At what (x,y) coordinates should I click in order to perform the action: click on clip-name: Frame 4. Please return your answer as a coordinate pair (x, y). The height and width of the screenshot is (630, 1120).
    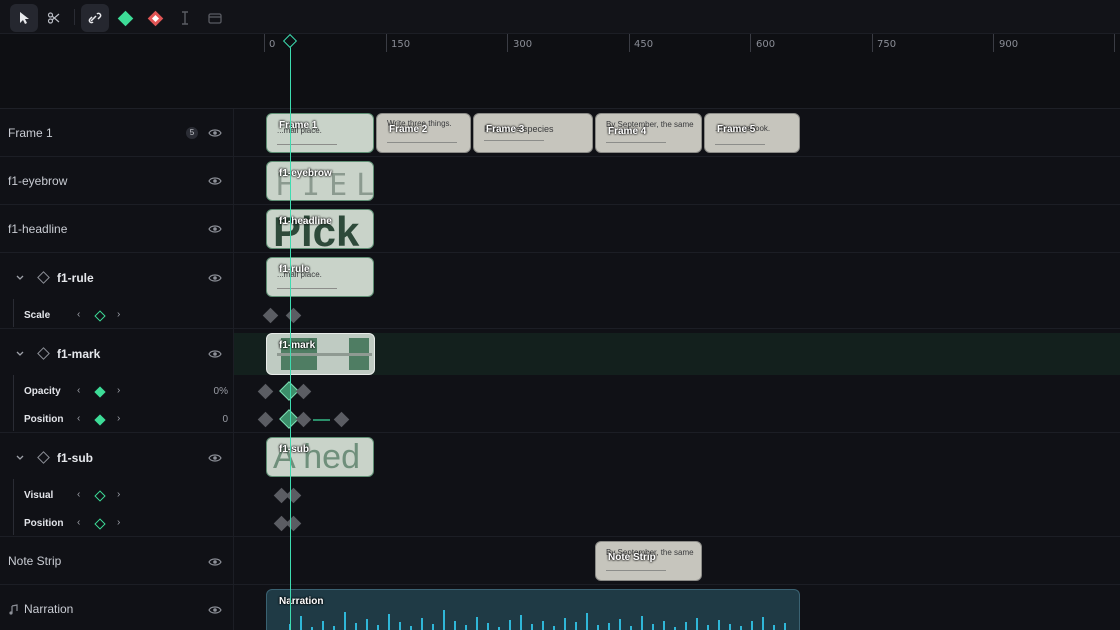
    Looking at the image, I should click on (627, 131).